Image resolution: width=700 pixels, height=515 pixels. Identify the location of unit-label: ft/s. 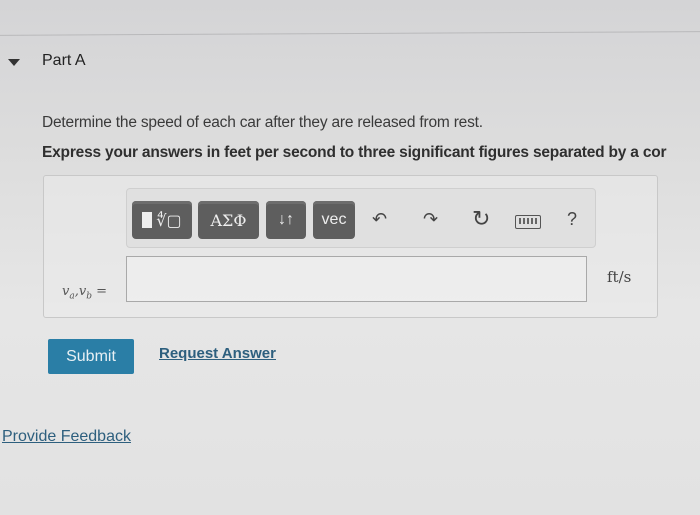
(619, 277).